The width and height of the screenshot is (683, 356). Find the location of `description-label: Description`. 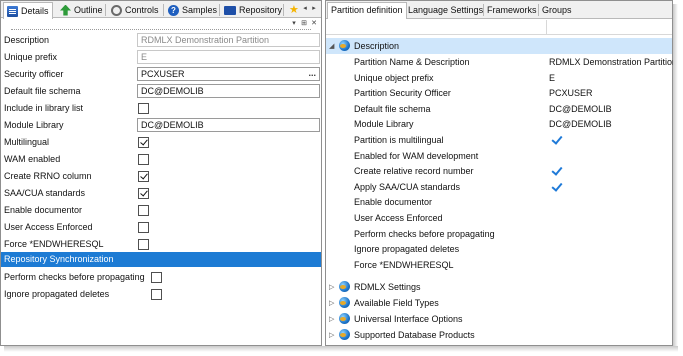

description-label: Description is located at coordinates (27, 40).